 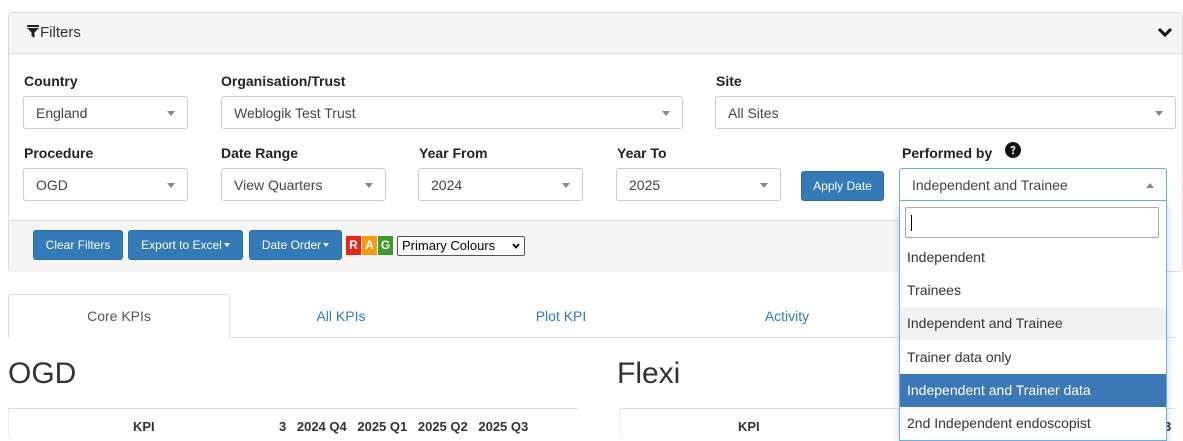 What do you see at coordinates (642, 153) in the screenshot?
I see `year-to-label: Year To` at bounding box center [642, 153].